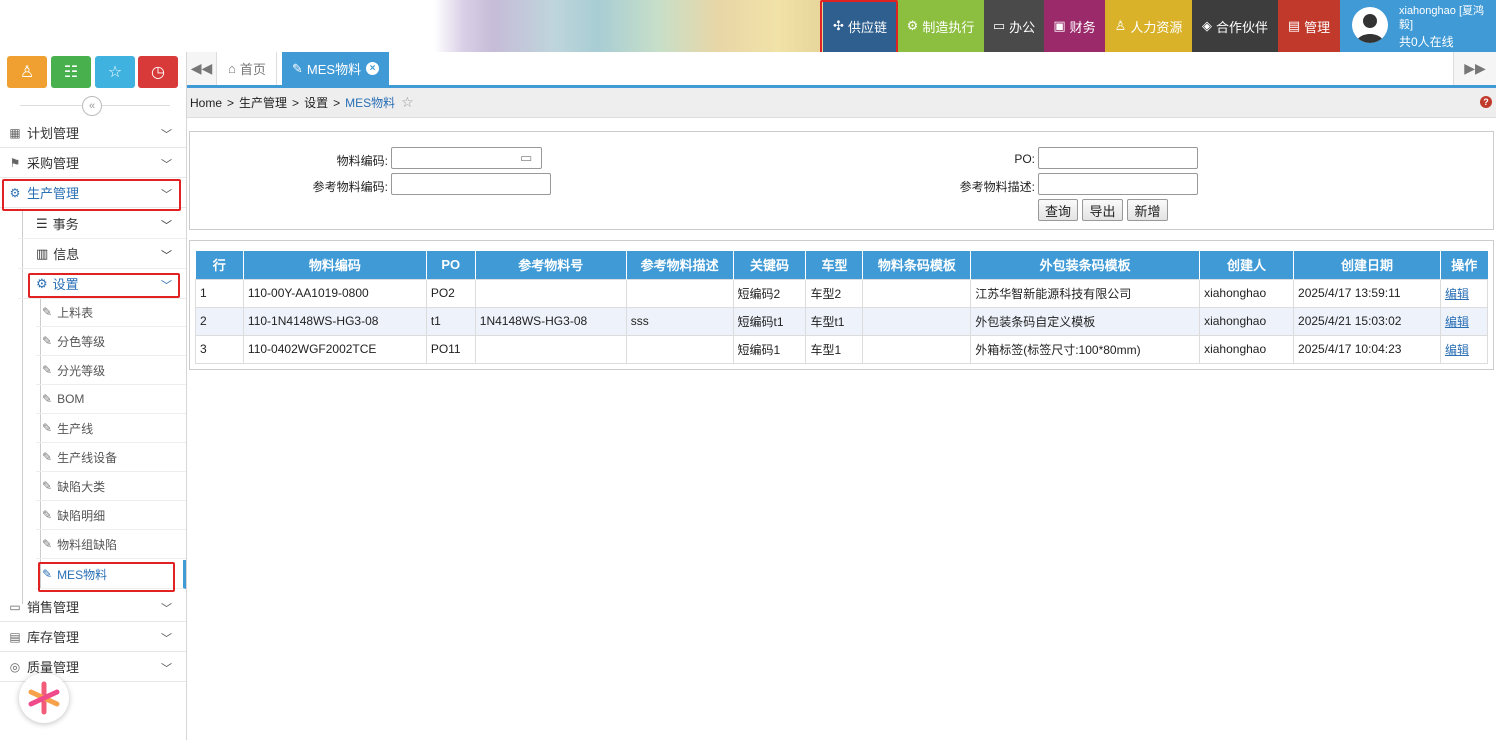  Describe the element at coordinates (841, 103) in the screenshot. I see `breadcrumb: Home > 生产管理 > 设置 > MES物料 ☆` at that location.